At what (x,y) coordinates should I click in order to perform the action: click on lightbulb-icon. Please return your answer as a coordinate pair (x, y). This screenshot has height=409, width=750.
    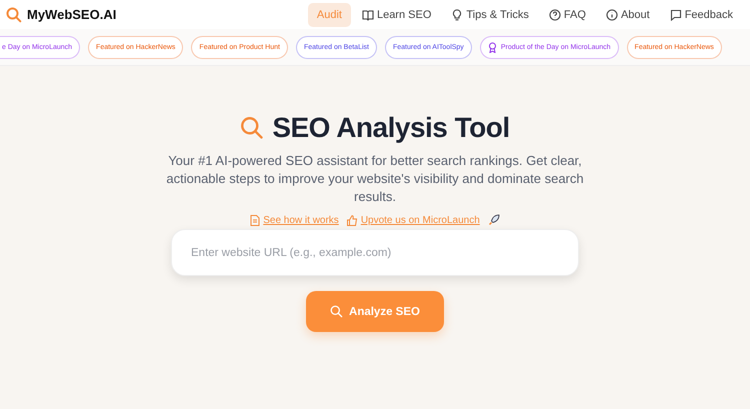
    Looking at the image, I should click on (457, 14).